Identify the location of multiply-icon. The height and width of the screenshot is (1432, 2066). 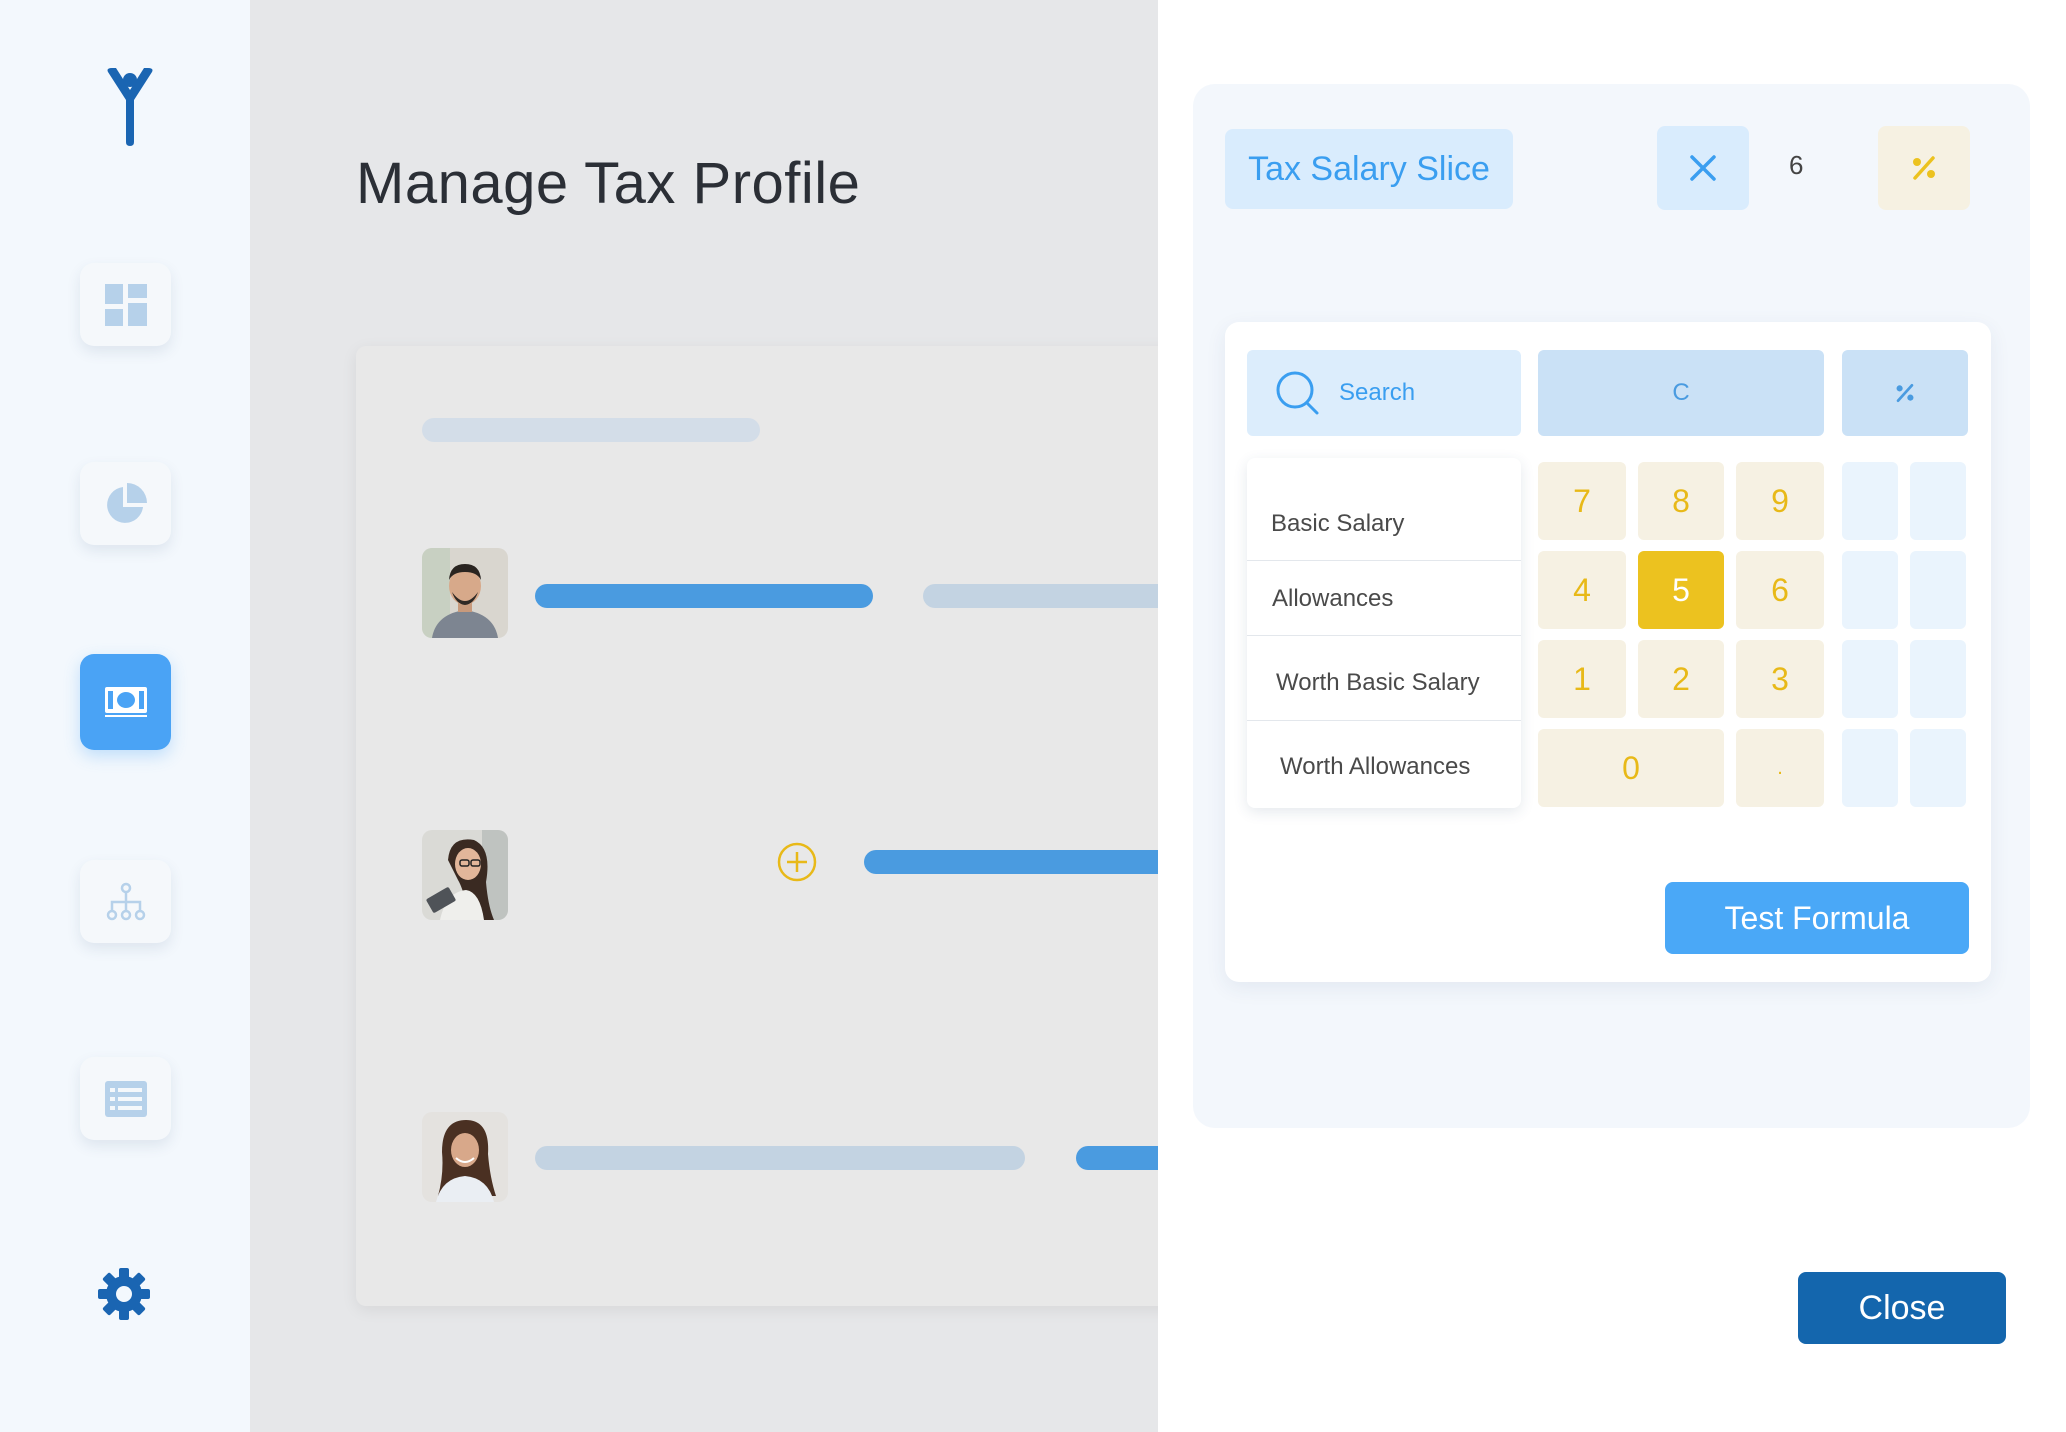
(1703, 168).